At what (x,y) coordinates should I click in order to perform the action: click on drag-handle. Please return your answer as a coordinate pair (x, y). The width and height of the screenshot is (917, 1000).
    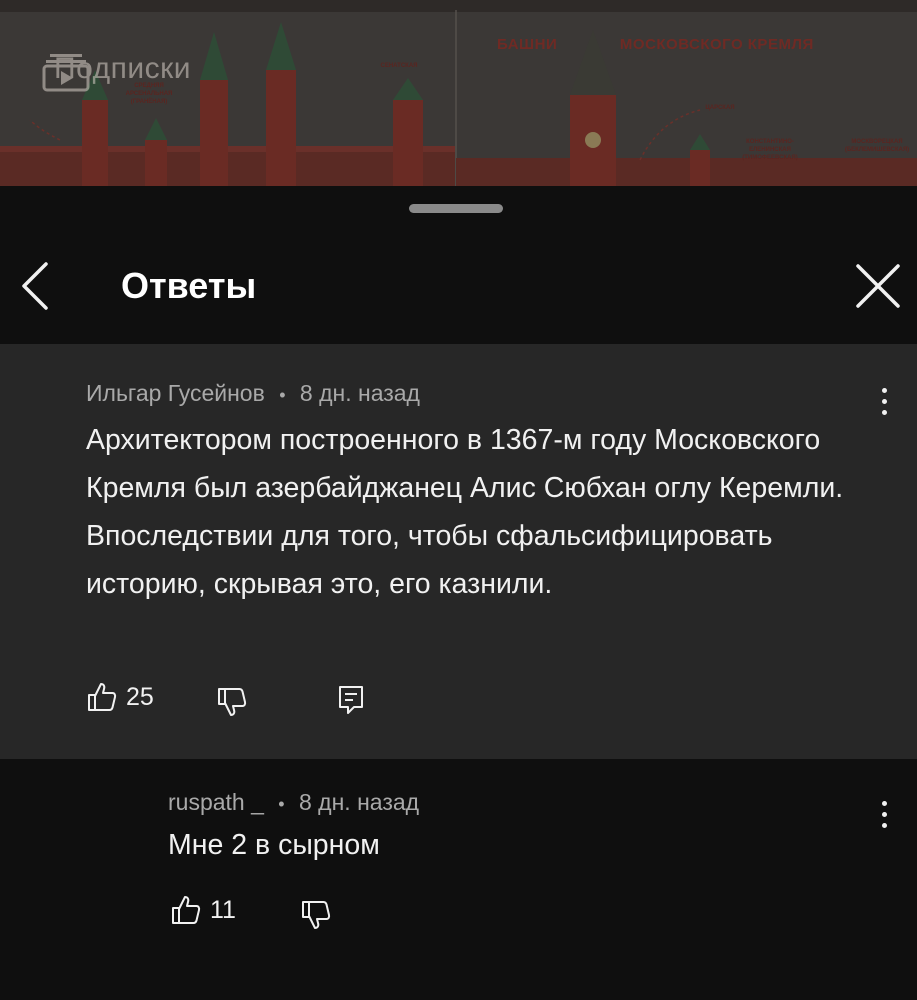
    Looking at the image, I should click on (456, 208).